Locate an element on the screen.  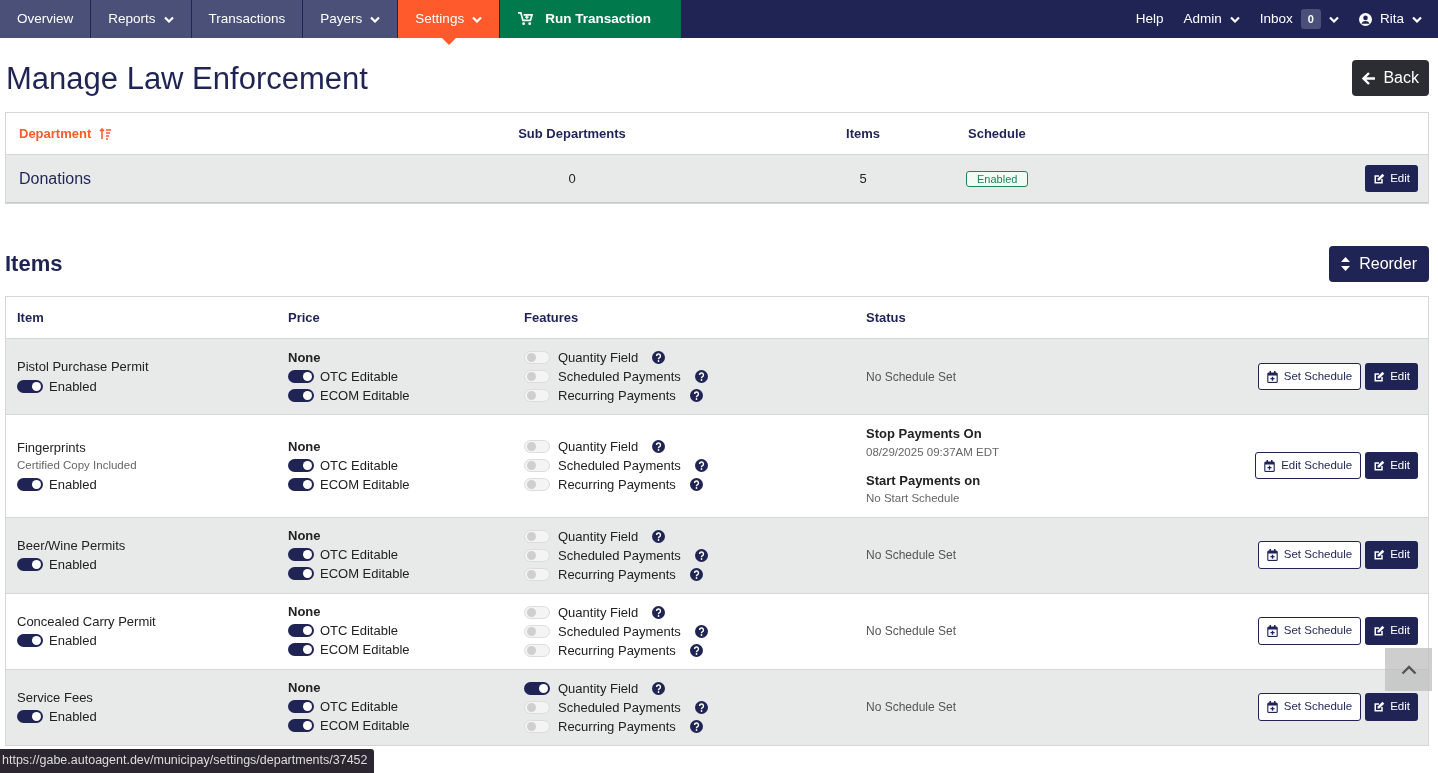
nav-link: Inbox 0 is located at coordinates (1299, 19).